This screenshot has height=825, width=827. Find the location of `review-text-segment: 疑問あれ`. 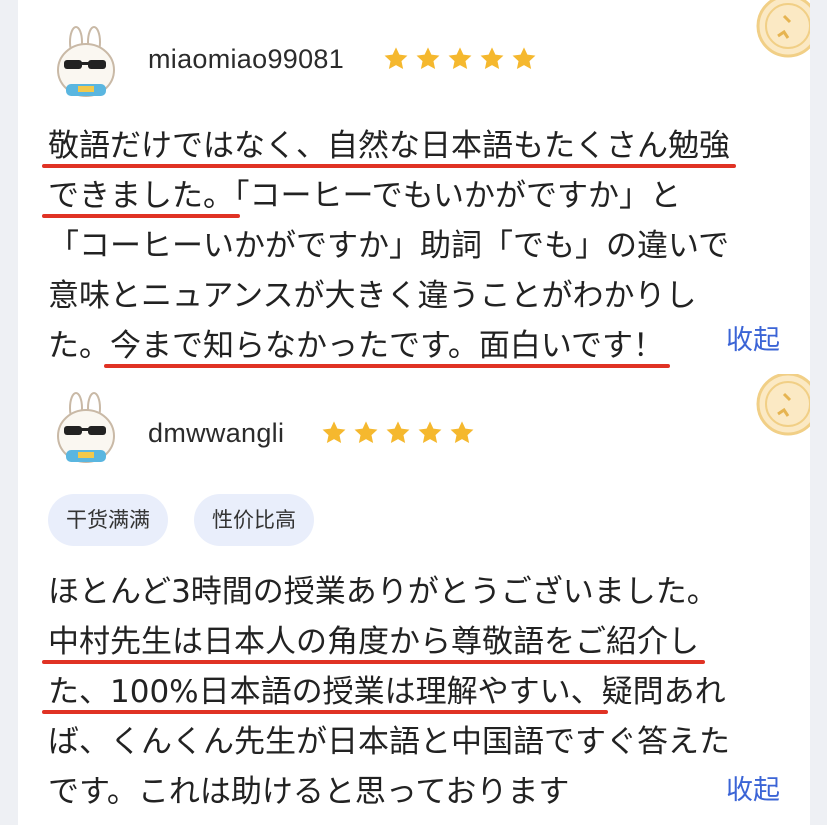

review-text-segment: 疑問あれ is located at coordinates (663, 692).